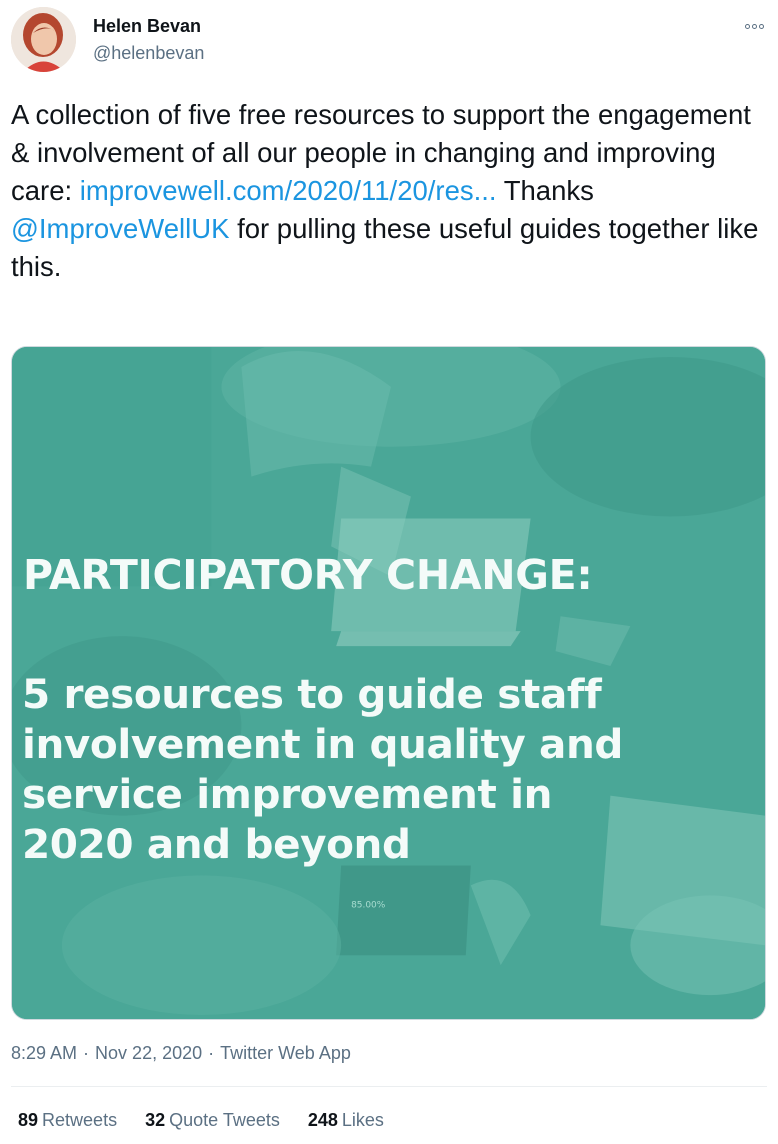 Image resolution: width=778 pixels, height=1144 pixels. What do you see at coordinates (147, 26) in the screenshot?
I see `author-name: Helen Bevan` at bounding box center [147, 26].